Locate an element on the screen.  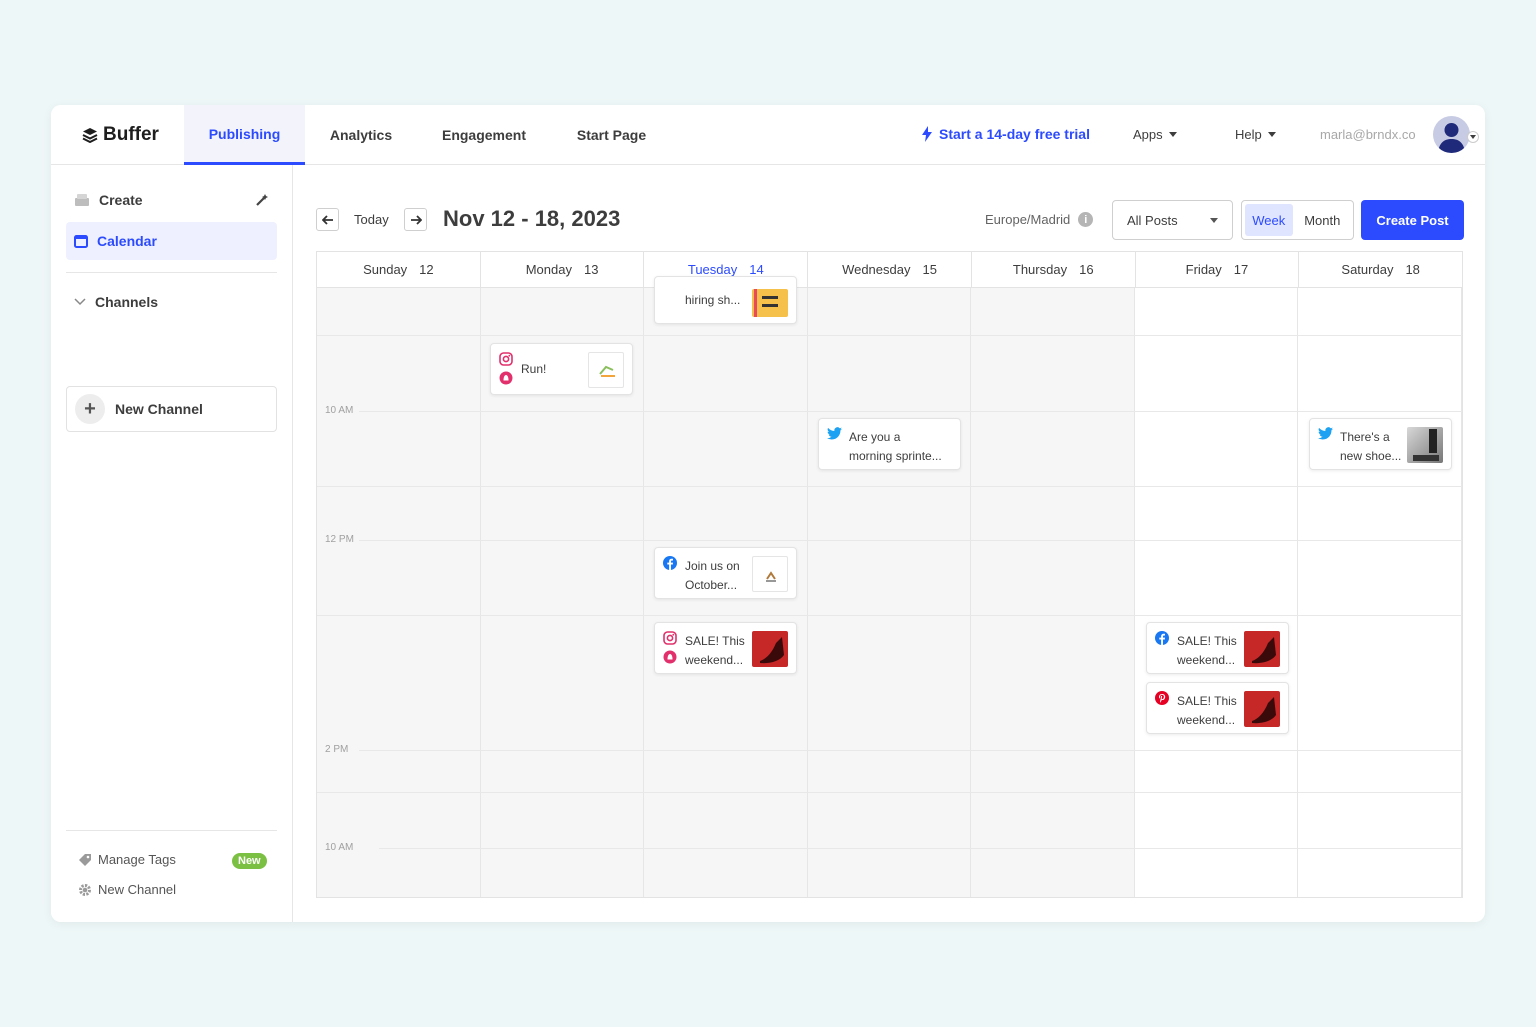
day-header-saturday: Saturday 18 is located at coordinates (1380, 269).